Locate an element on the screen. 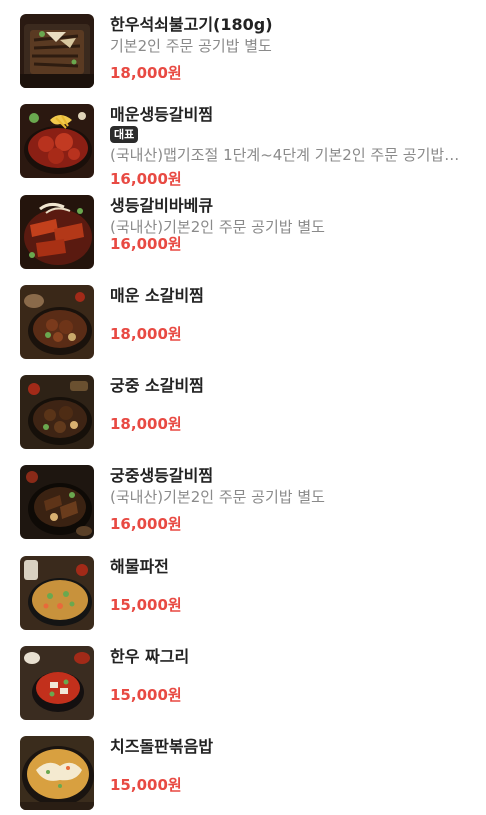  royal-galbi-photo is located at coordinates (57, 412).